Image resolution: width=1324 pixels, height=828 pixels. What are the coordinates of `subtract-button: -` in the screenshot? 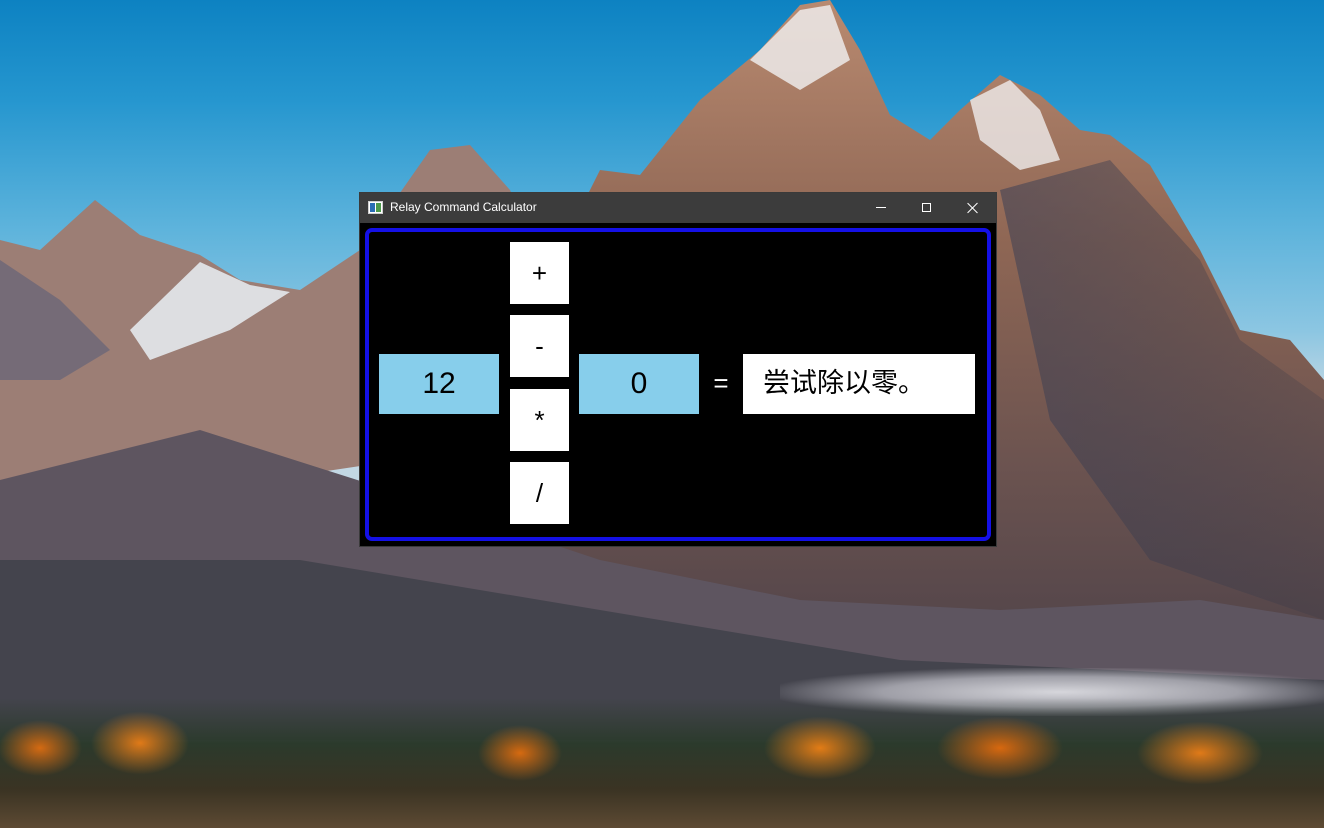 It's located at (539, 346).